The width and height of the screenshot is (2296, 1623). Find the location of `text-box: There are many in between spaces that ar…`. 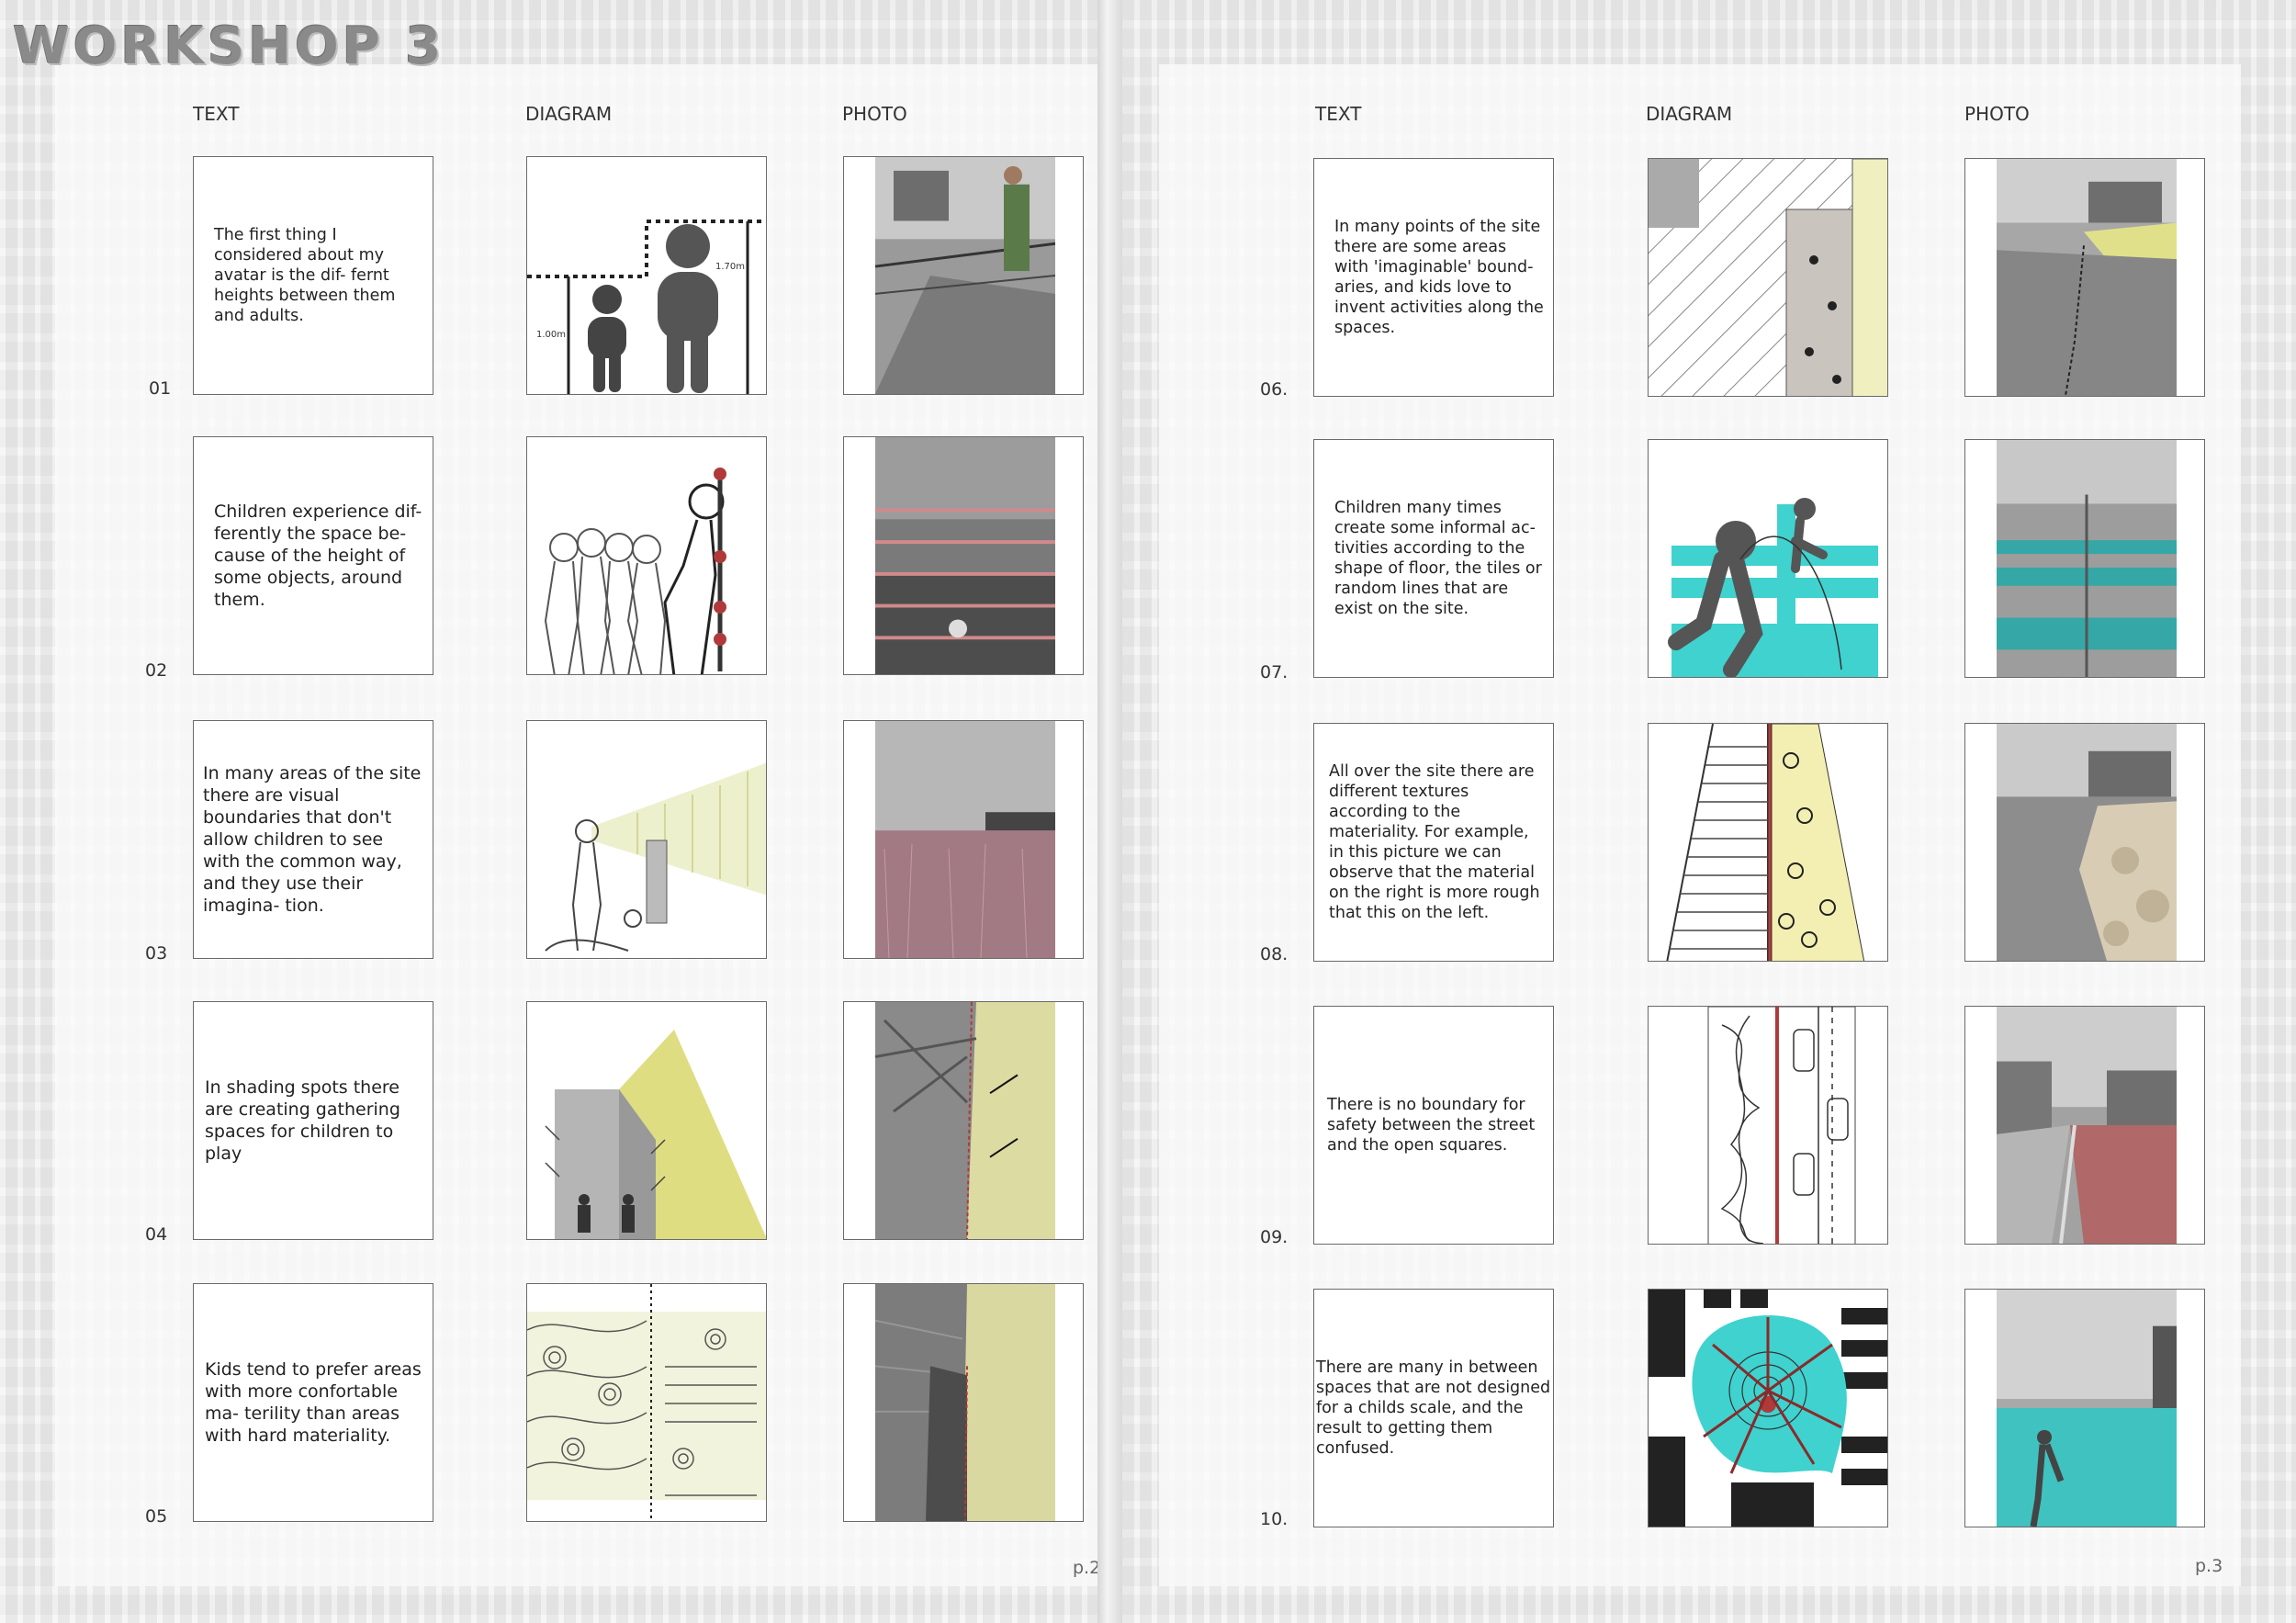

text-box: There are many in between spaces that ar… is located at coordinates (1434, 1408).